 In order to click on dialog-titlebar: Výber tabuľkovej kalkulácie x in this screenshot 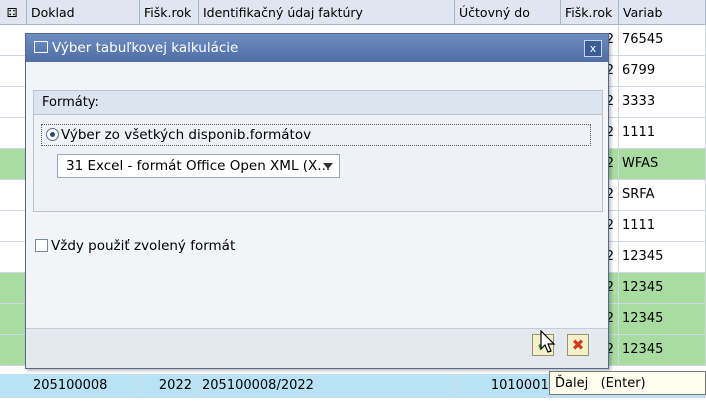, I will do `click(317, 48)`.